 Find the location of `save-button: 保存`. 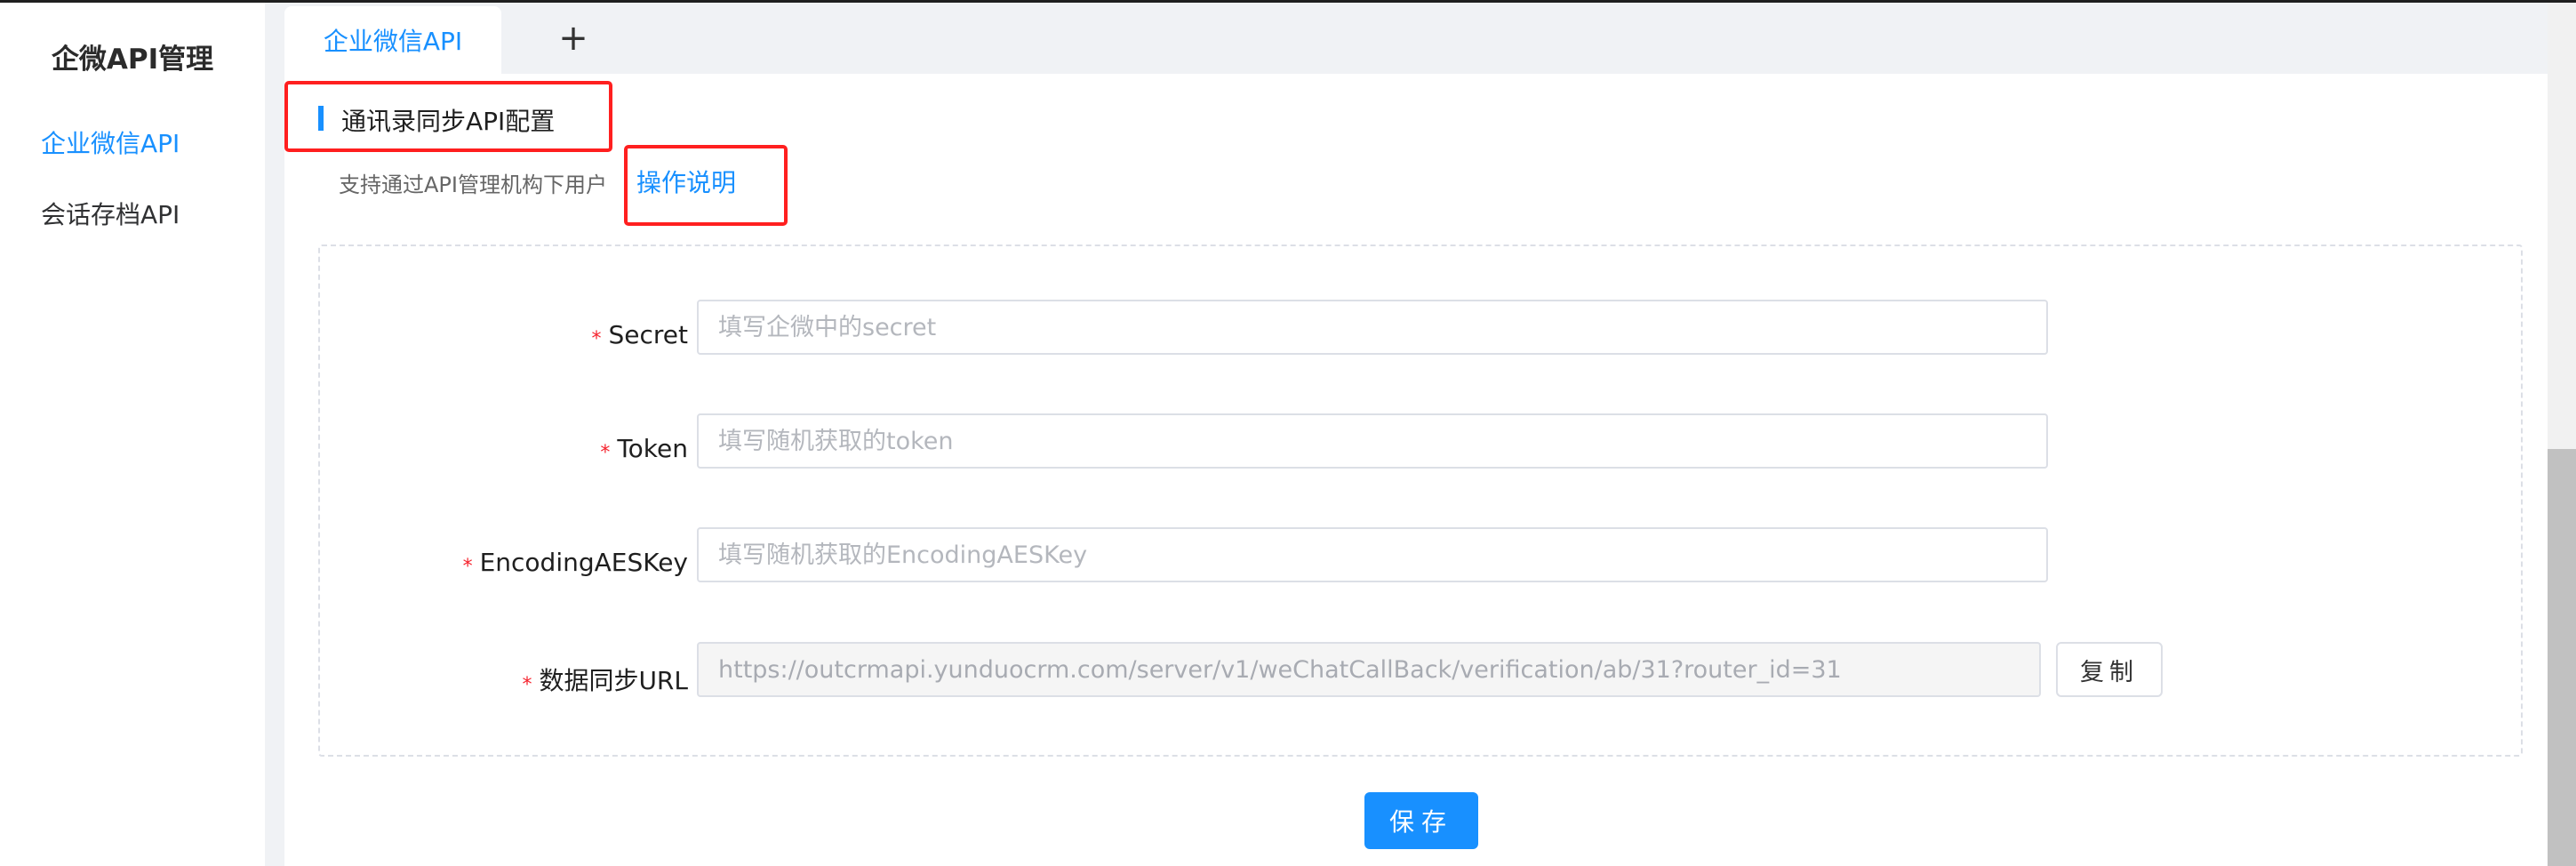

save-button: 保存 is located at coordinates (1421, 820).